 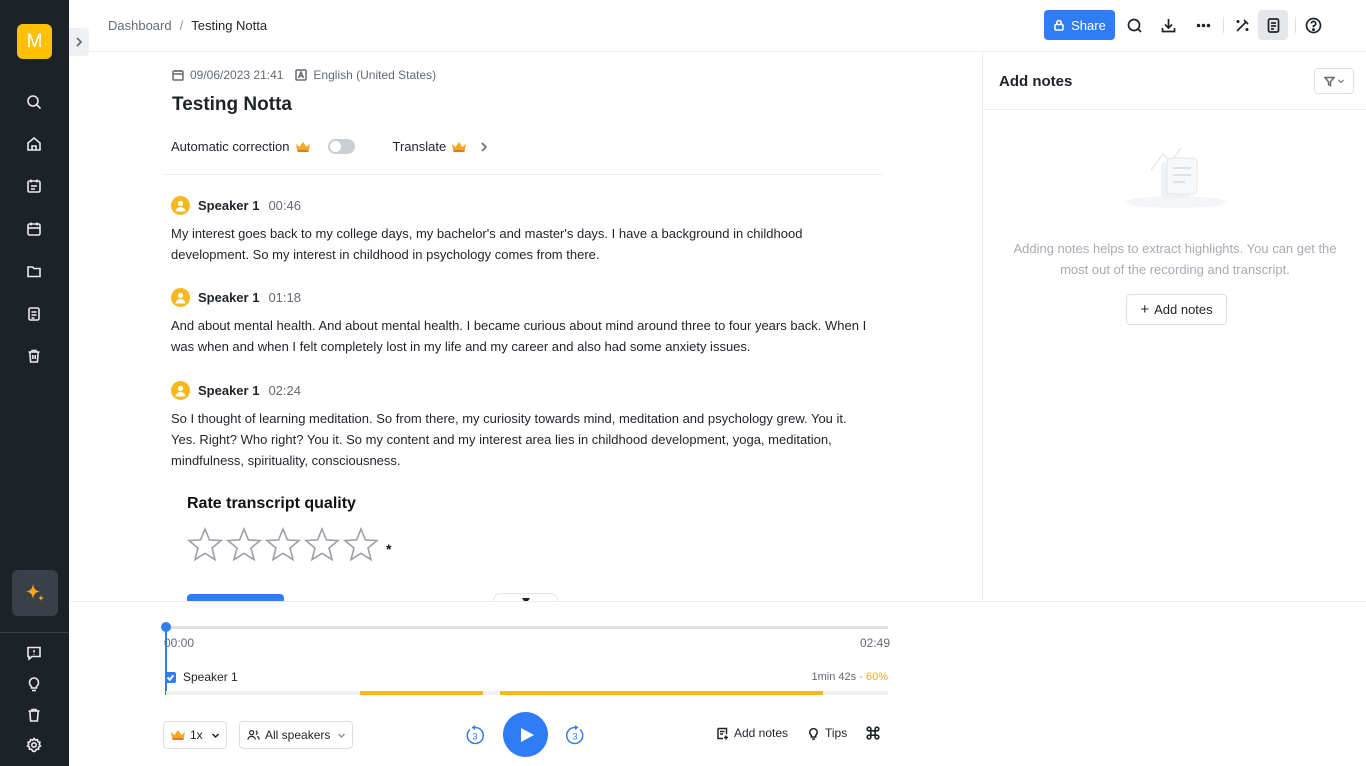 I want to click on speed-value: 1x, so click(x=196, y=735).